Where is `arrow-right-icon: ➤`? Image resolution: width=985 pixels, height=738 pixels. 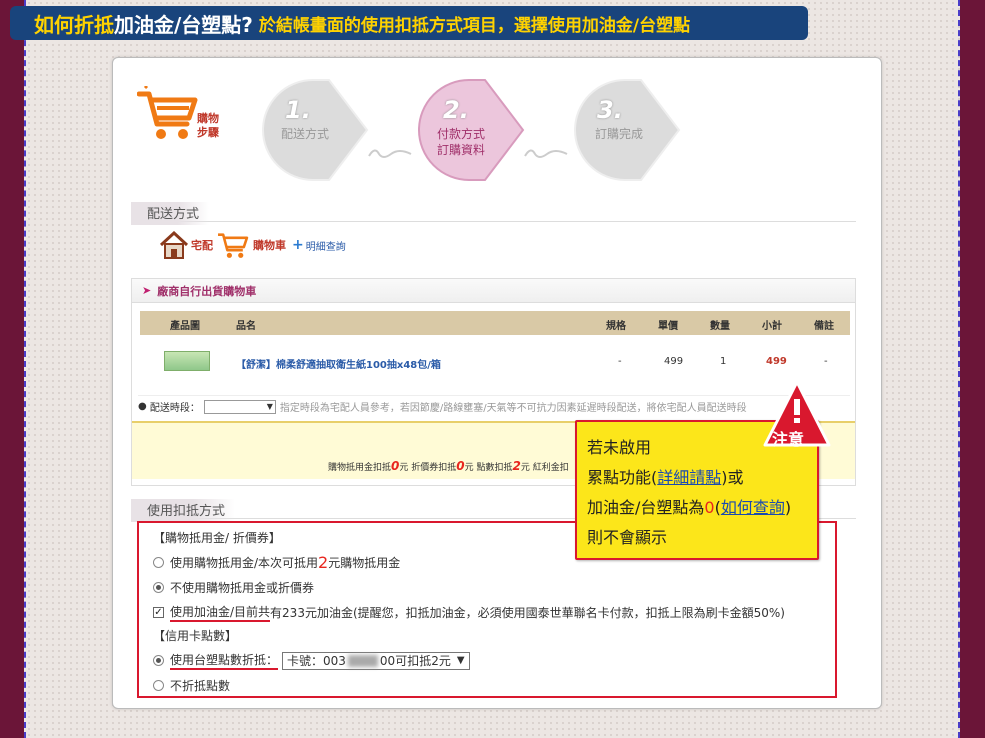 arrow-right-icon: ➤ is located at coordinates (147, 290).